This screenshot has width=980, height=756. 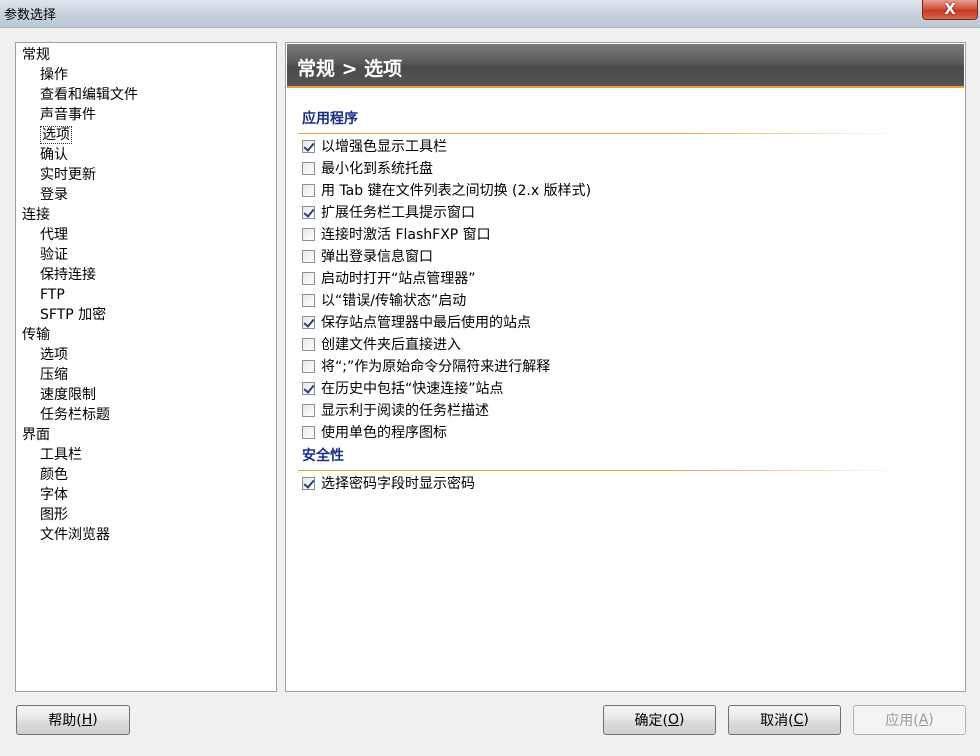 What do you see at coordinates (398, 279) in the screenshot?
I see `option-label: 启动时打开“站点管理器”` at bounding box center [398, 279].